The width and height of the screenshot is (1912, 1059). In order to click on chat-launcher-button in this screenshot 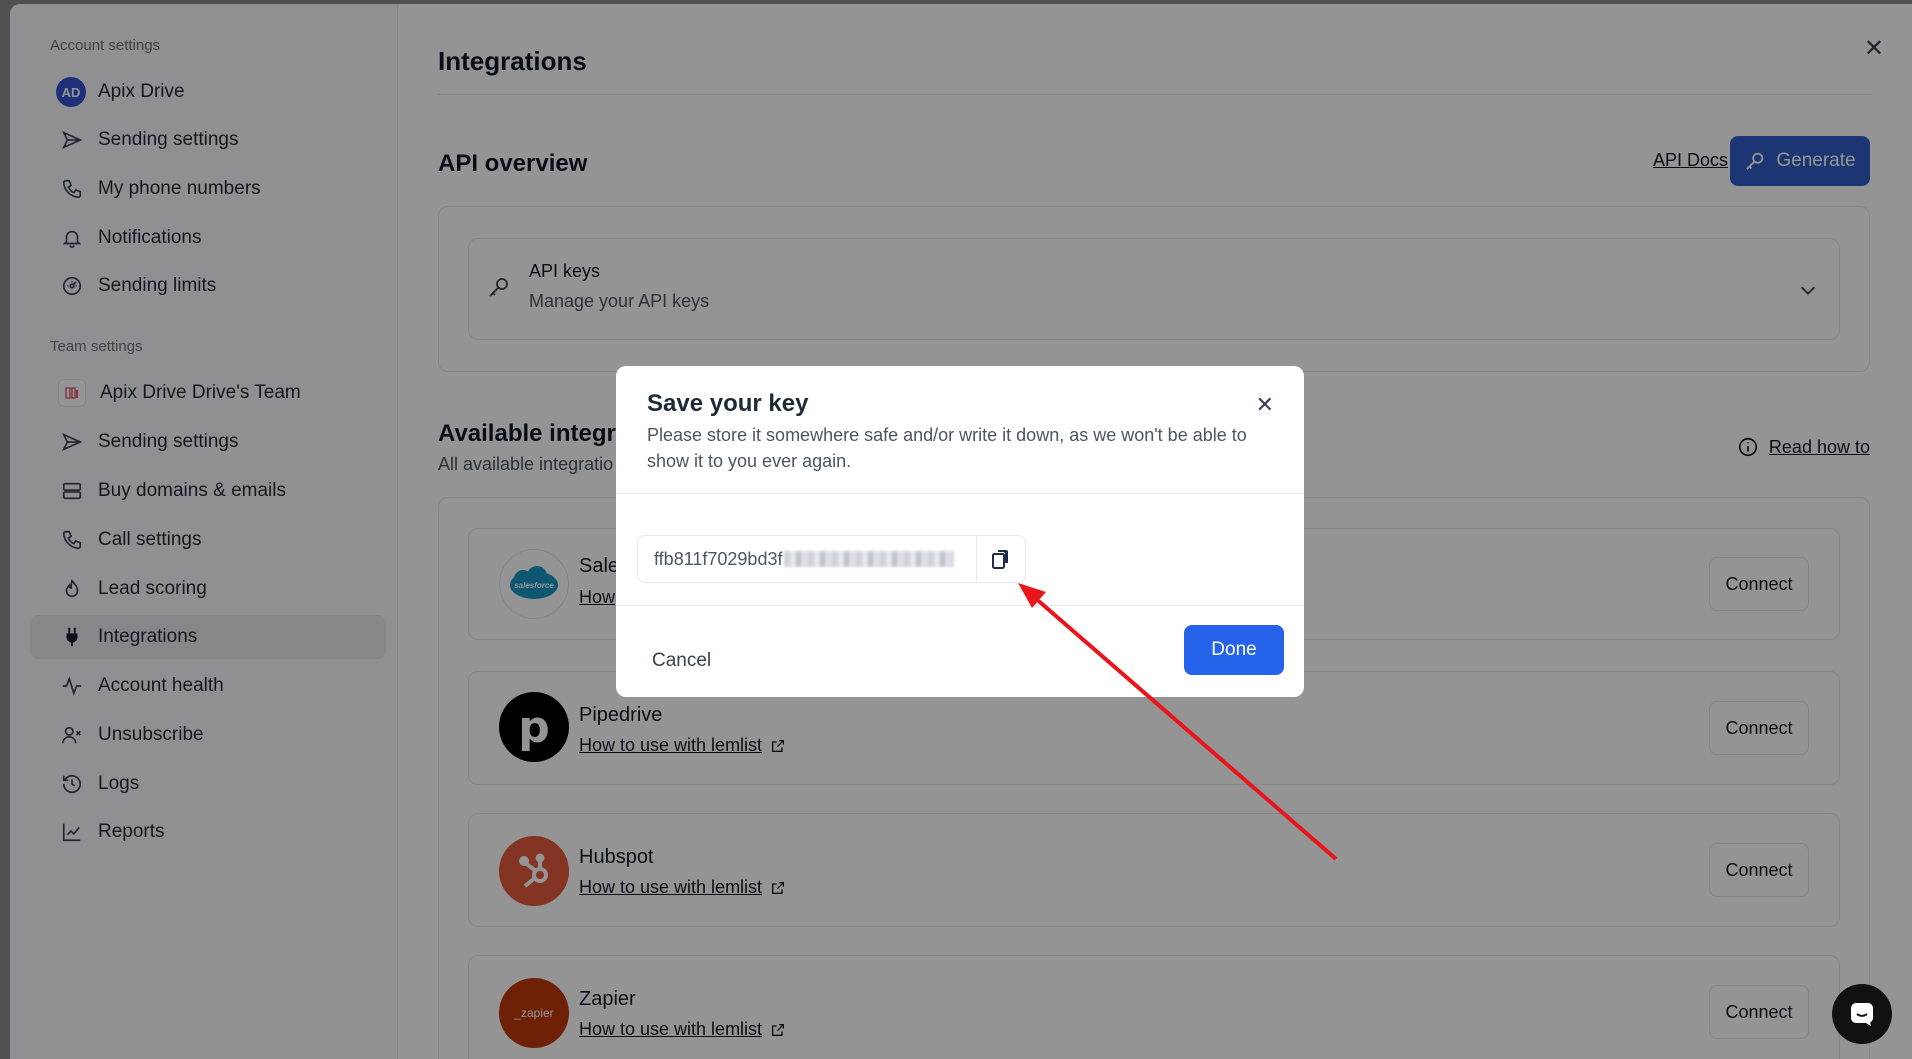, I will do `click(1862, 1014)`.